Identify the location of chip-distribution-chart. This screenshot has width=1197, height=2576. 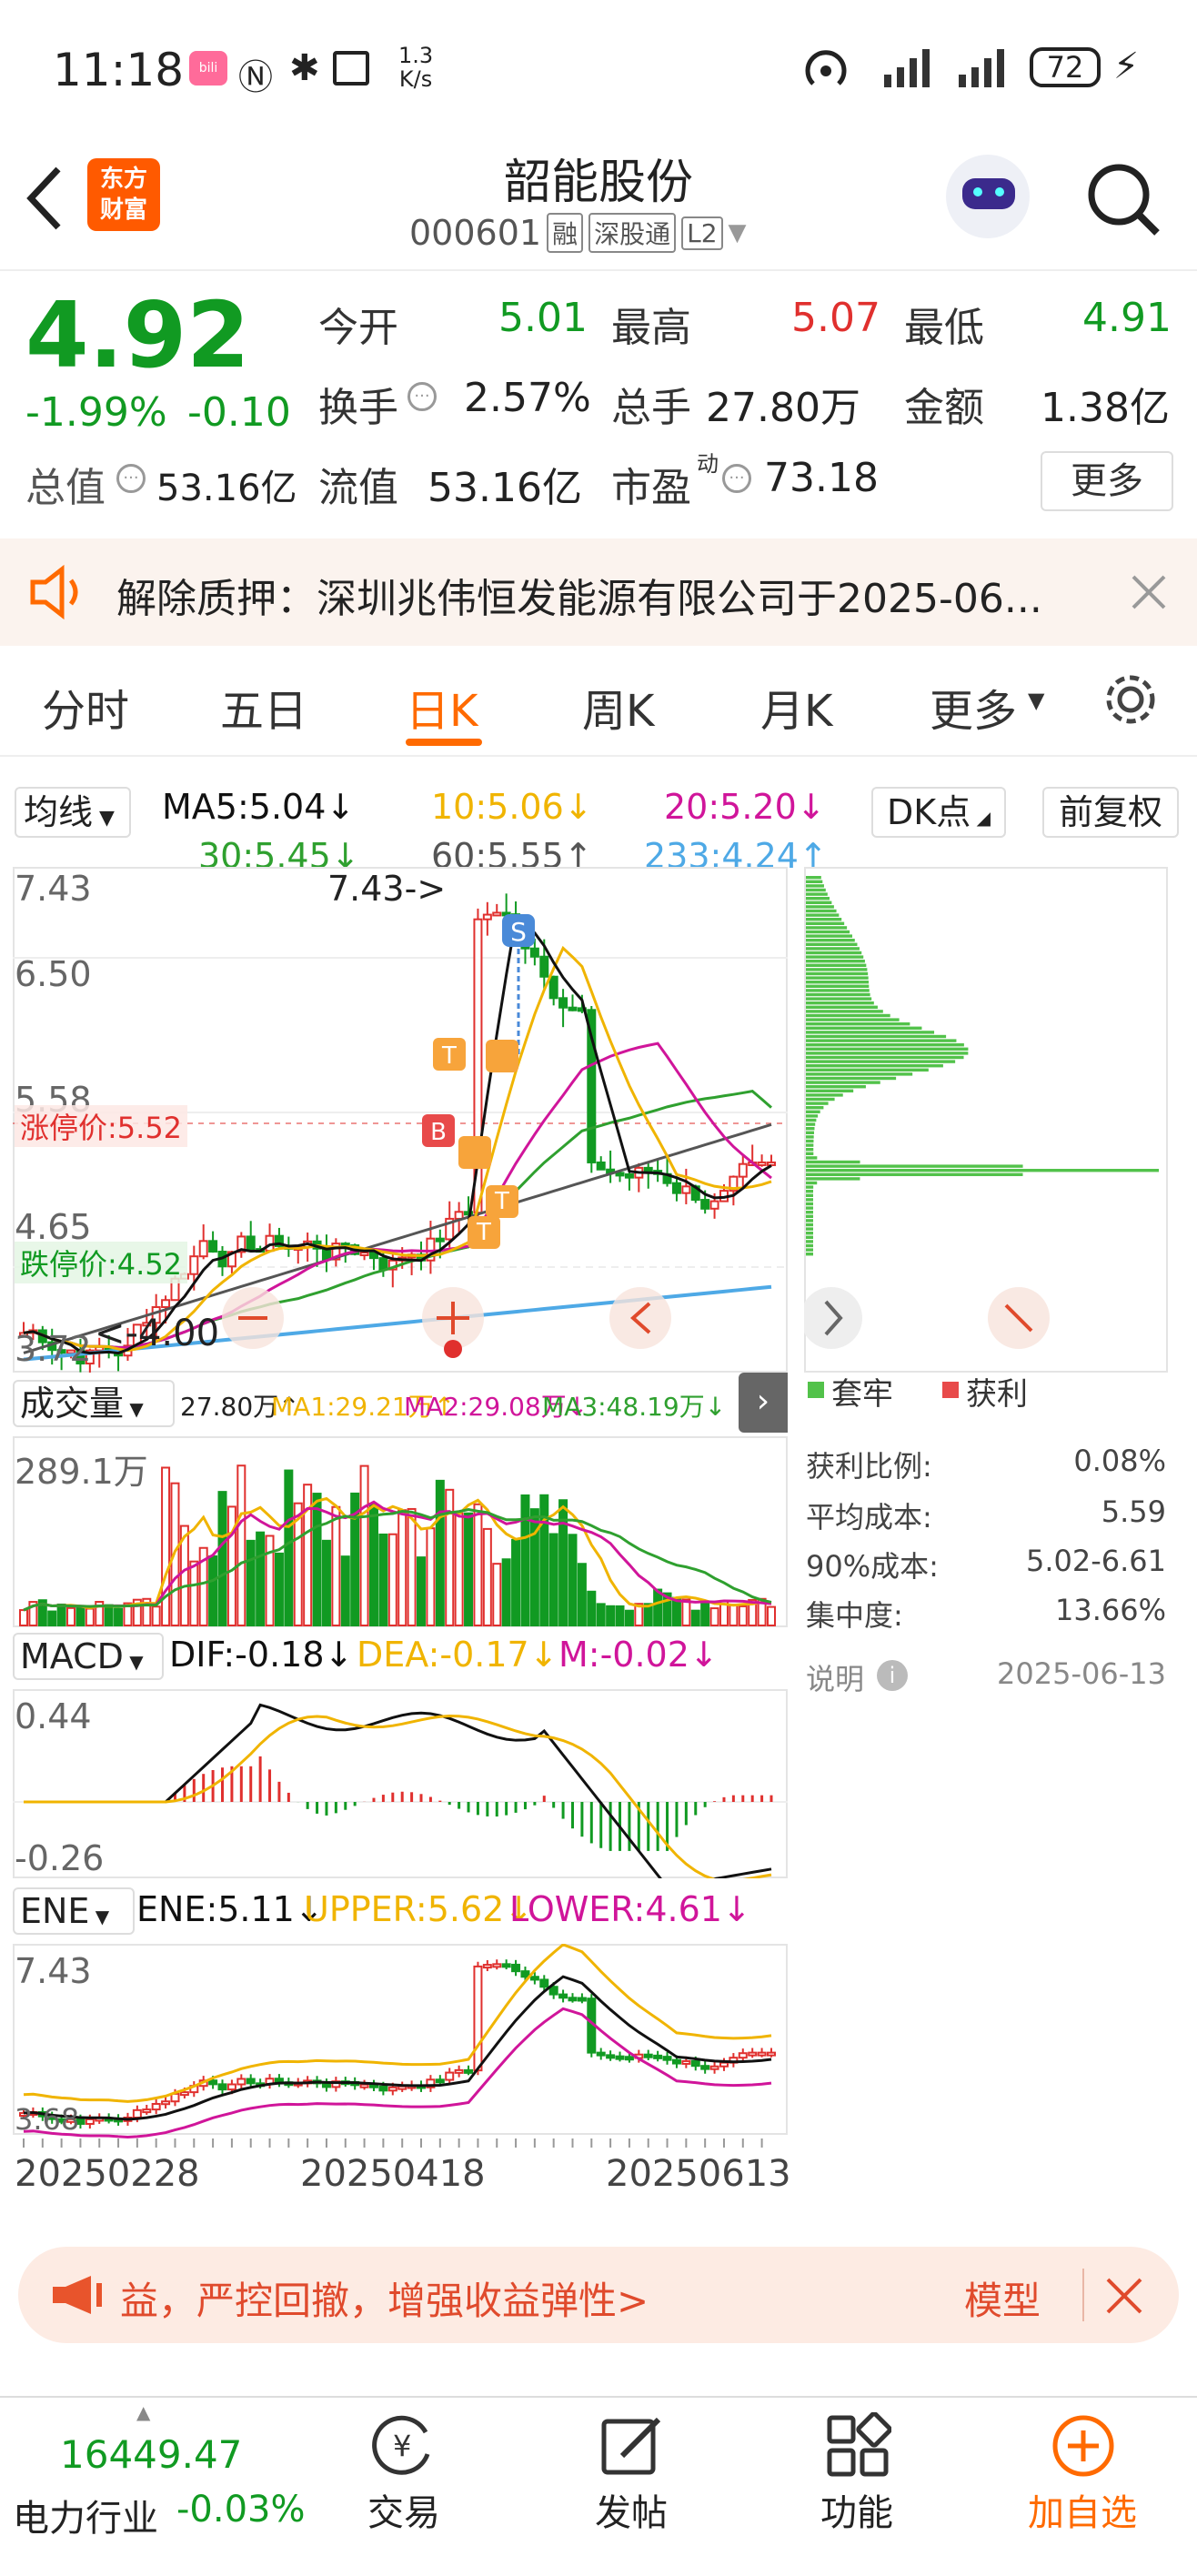
(986, 1120).